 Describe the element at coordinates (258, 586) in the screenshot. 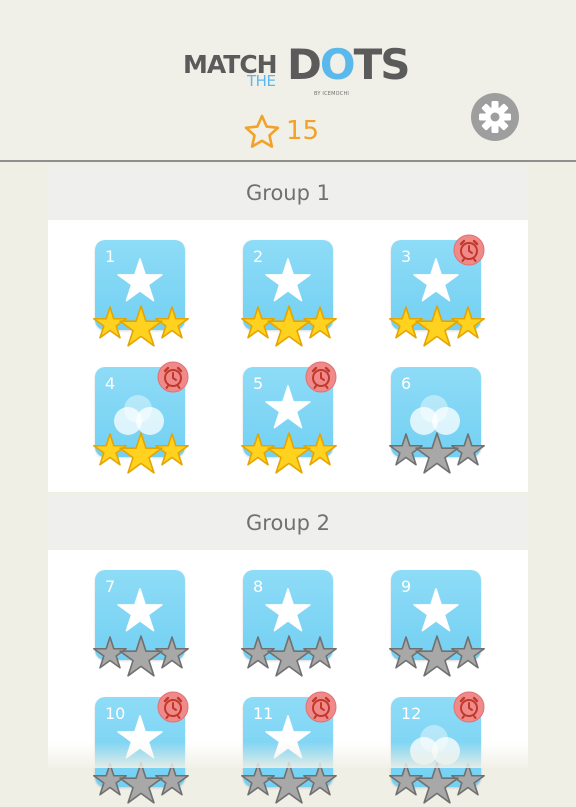

I see `level-number: 8` at that location.